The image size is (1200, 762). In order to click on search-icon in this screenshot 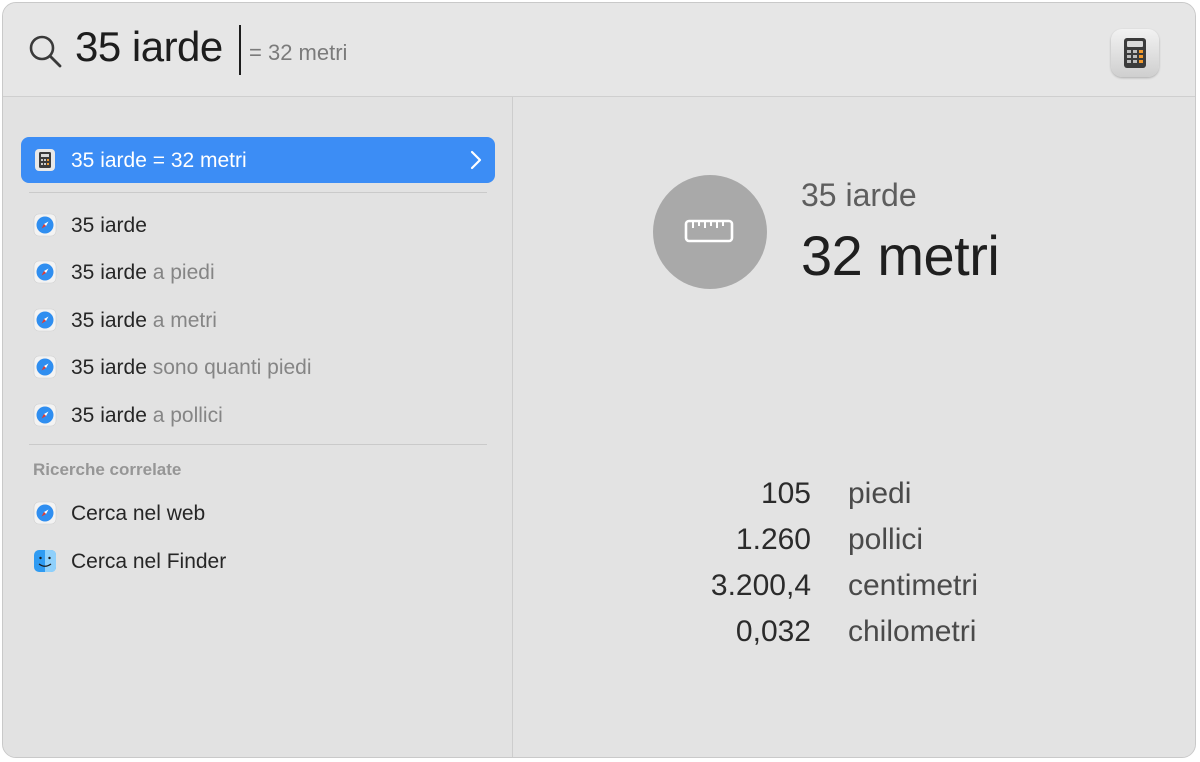, I will do `click(45, 51)`.